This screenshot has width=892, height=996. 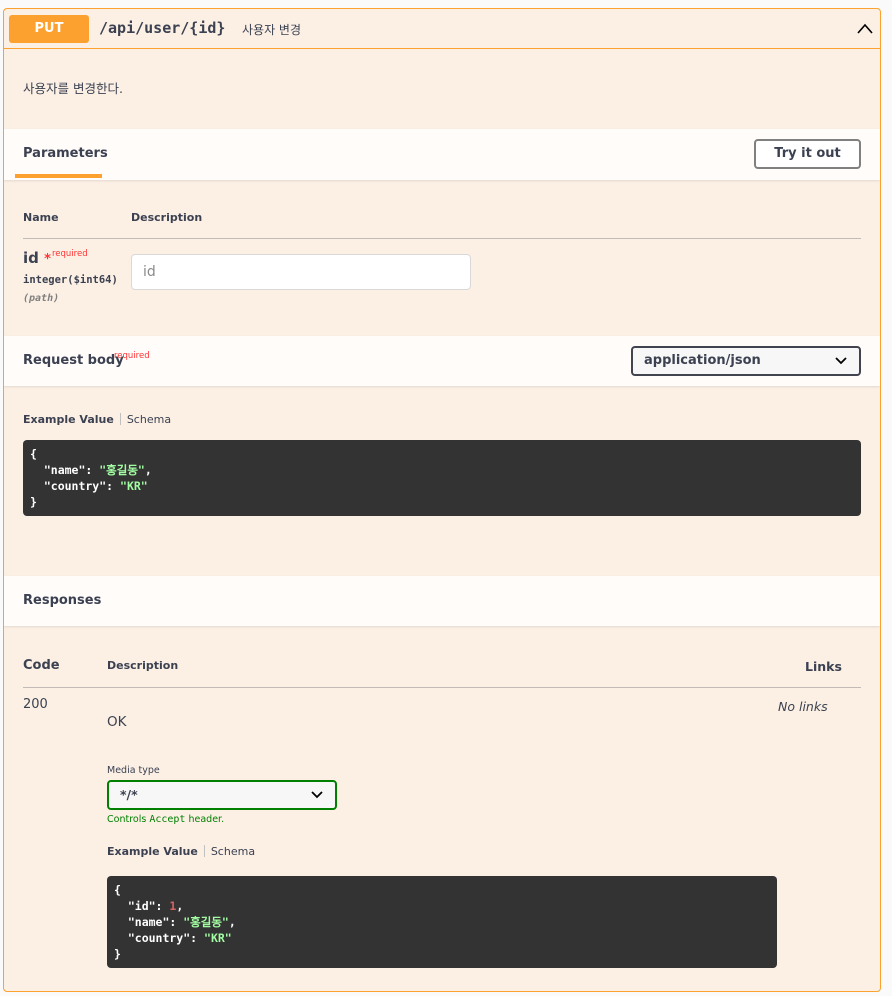 I want to click on parameter-type: integer($int64), so click(x=70, y=280).